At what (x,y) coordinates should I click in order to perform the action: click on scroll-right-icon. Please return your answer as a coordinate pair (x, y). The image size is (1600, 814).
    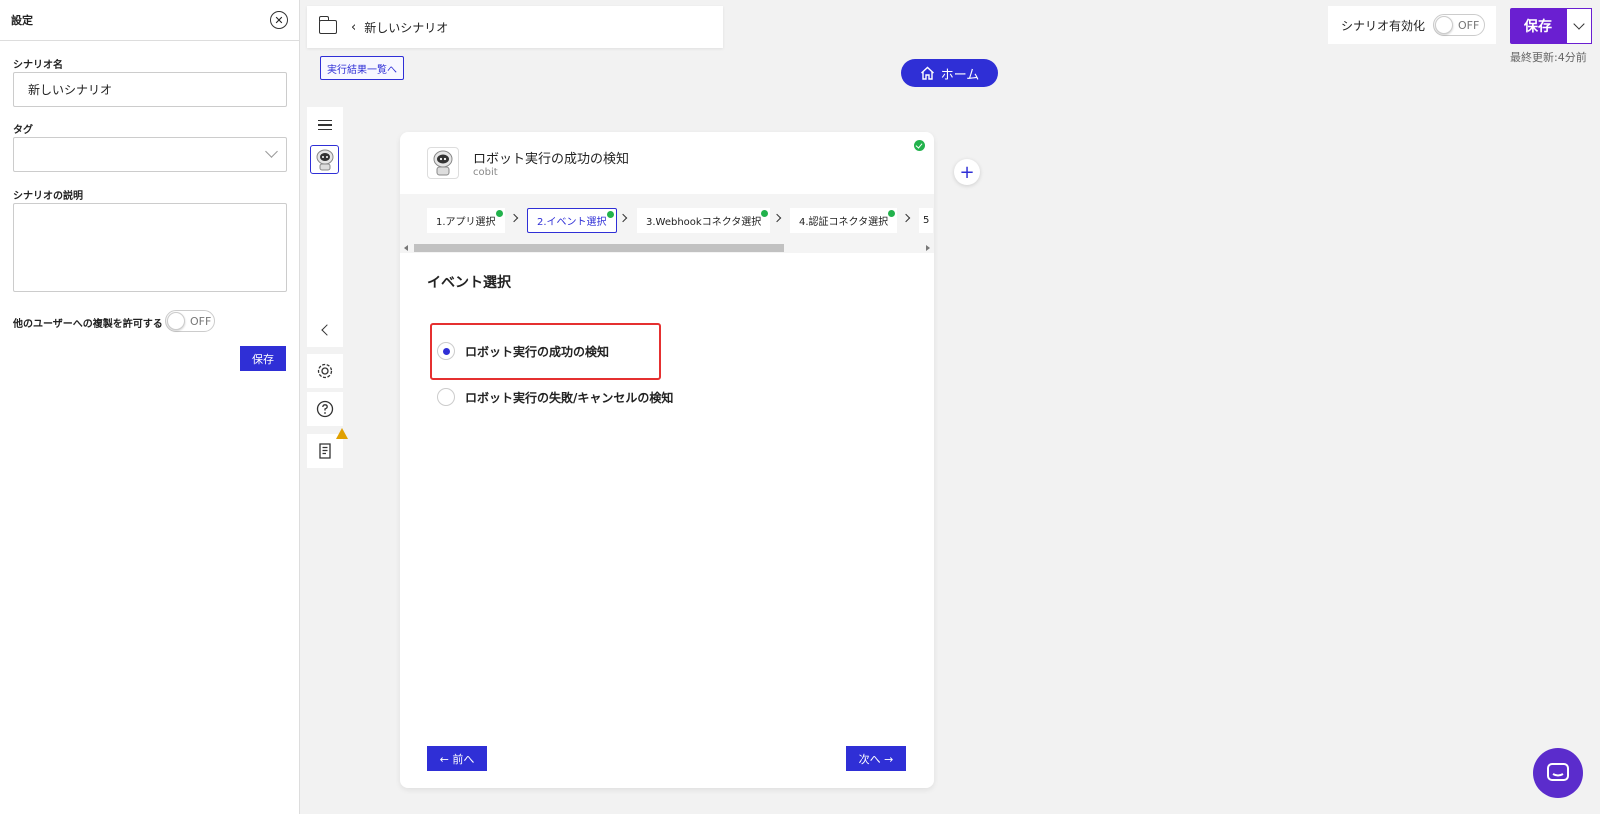
    Looking at the image, I should click on (928, 248).